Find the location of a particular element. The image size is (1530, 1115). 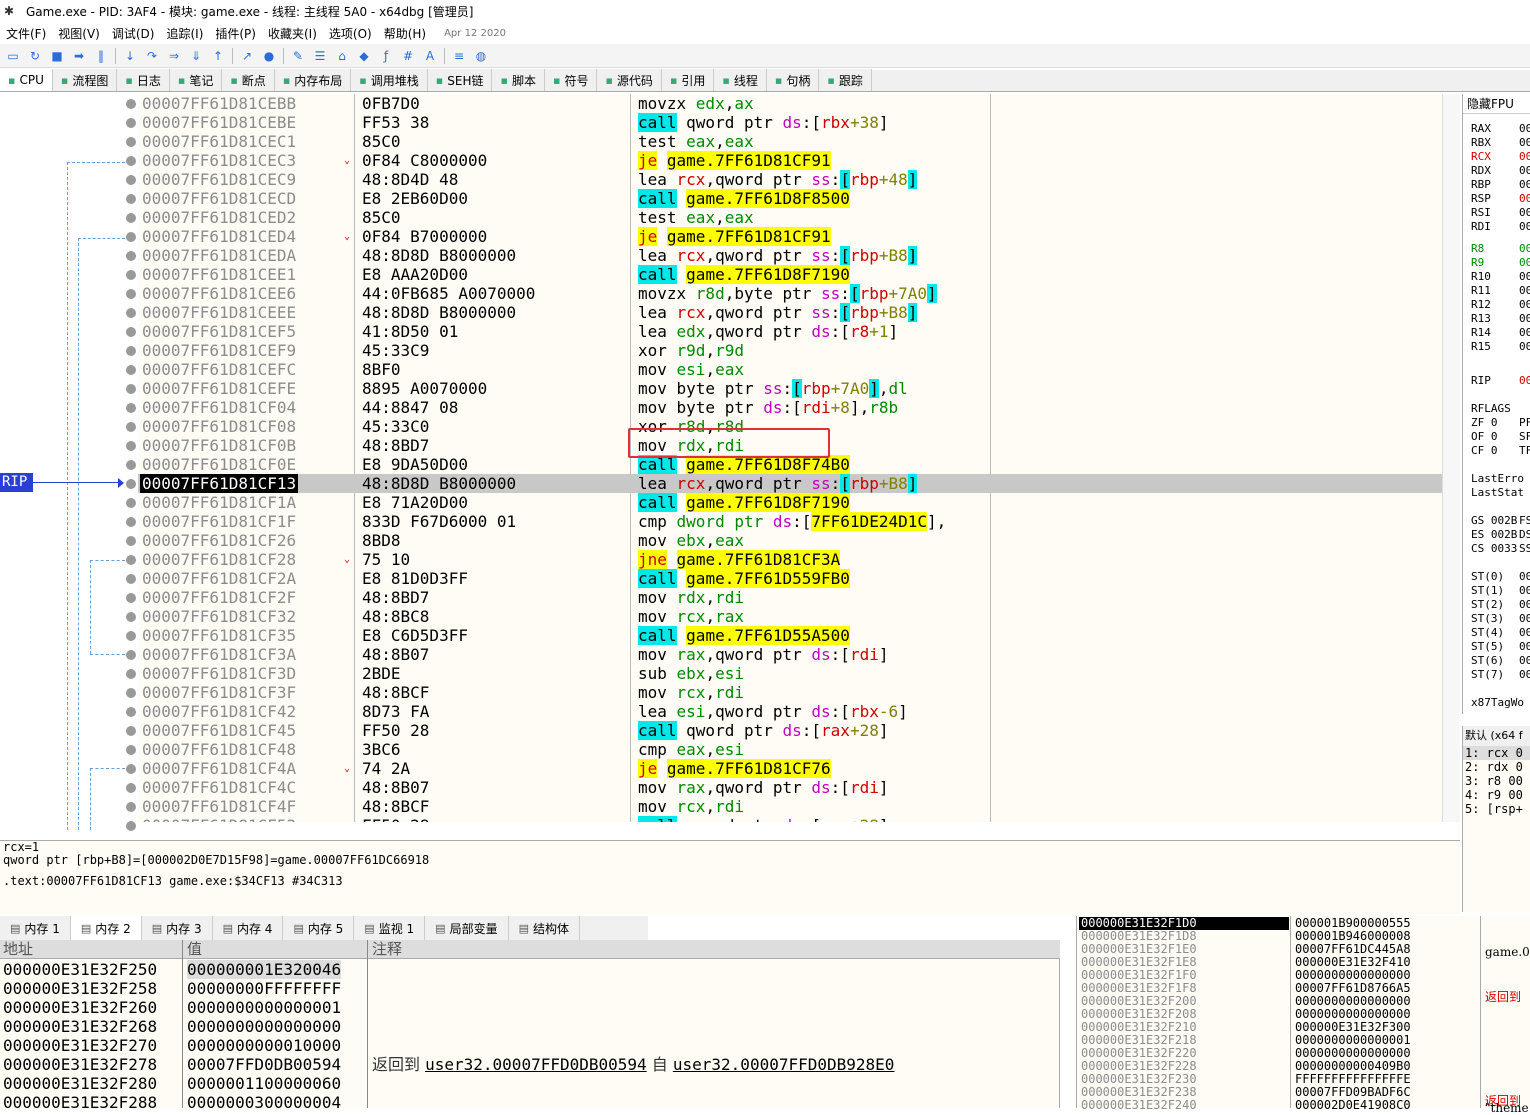

dump-tab-3: ▤ 内存 4 is located at coordinates (248, 928).